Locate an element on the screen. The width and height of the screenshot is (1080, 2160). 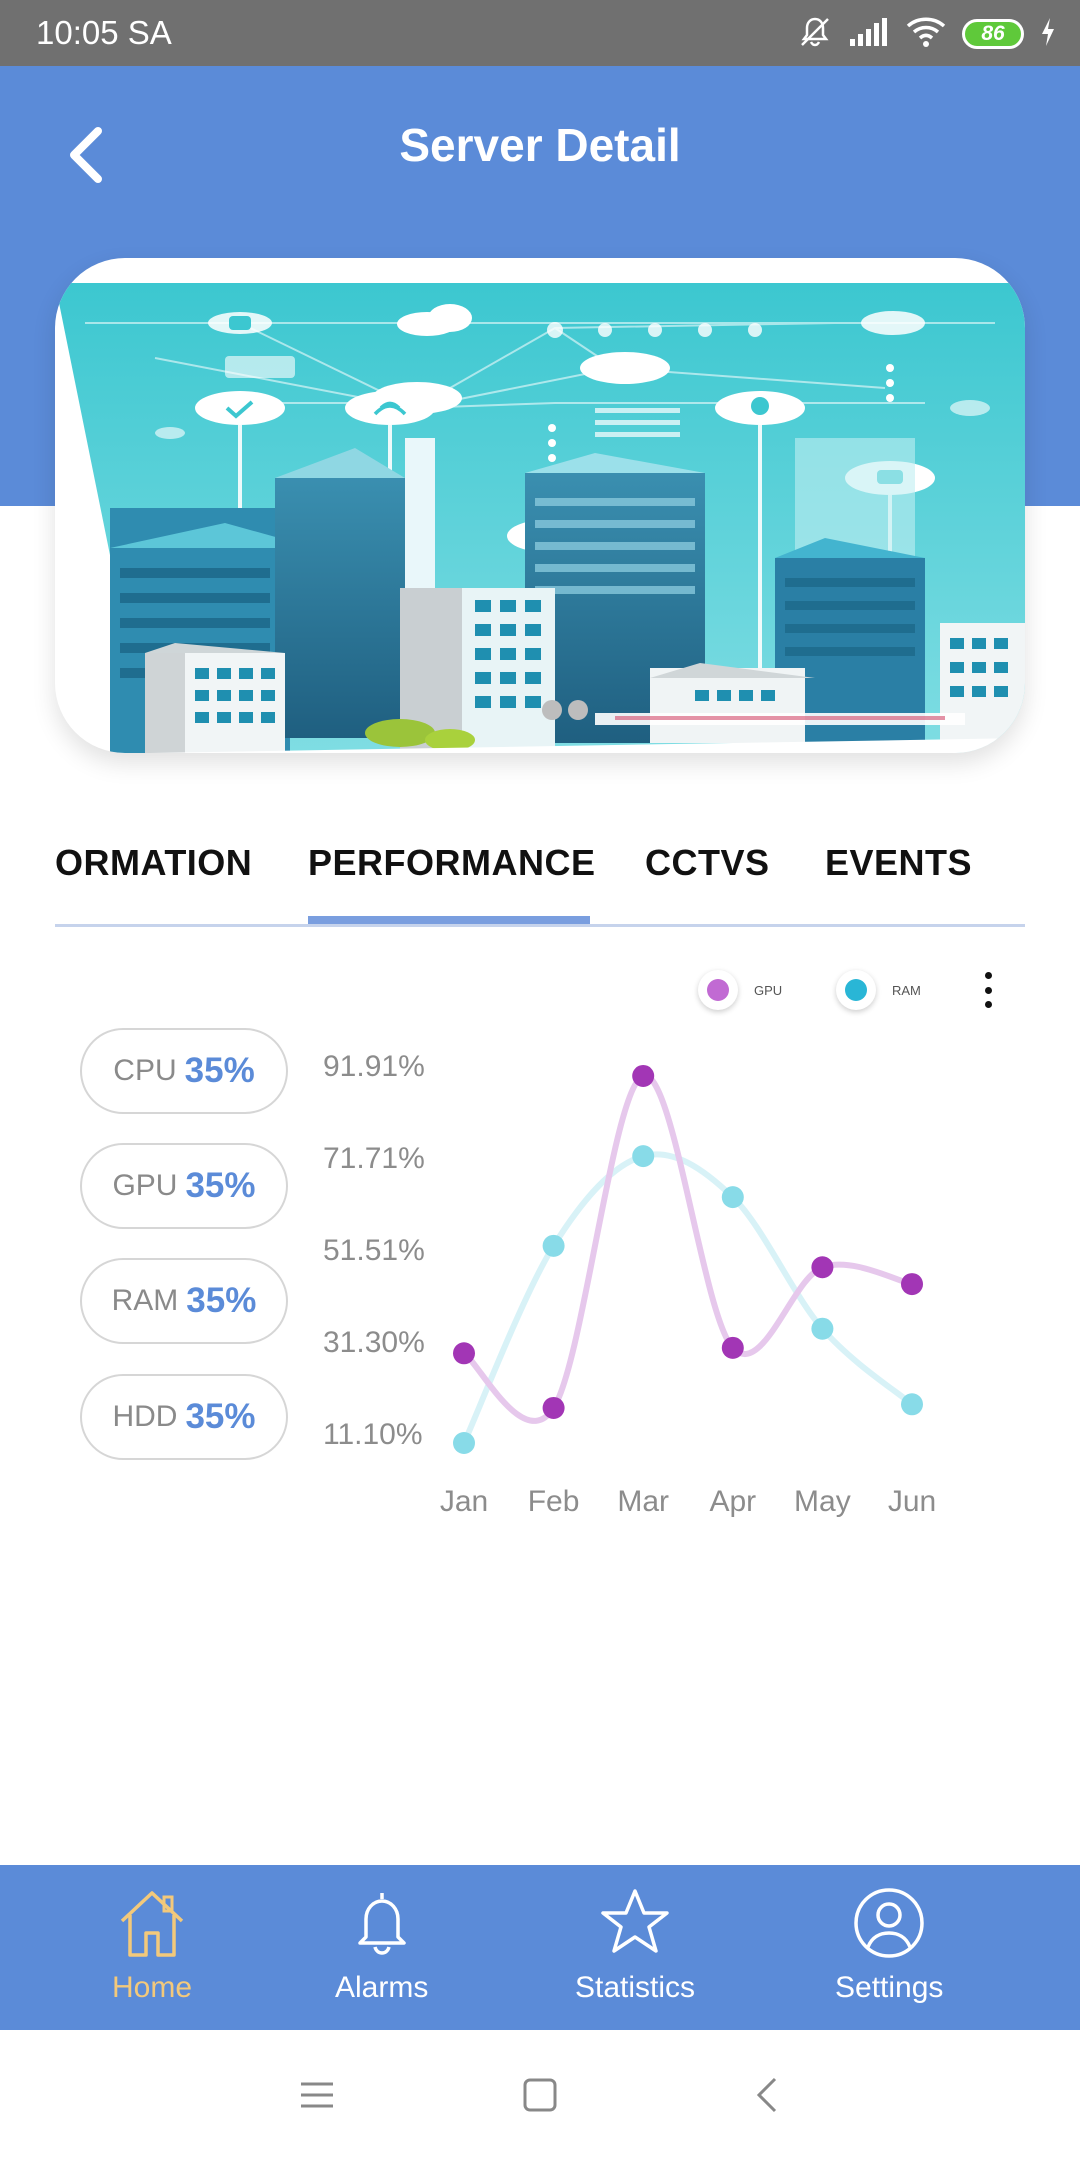
signal-icon is located at coordinates (869, 34).